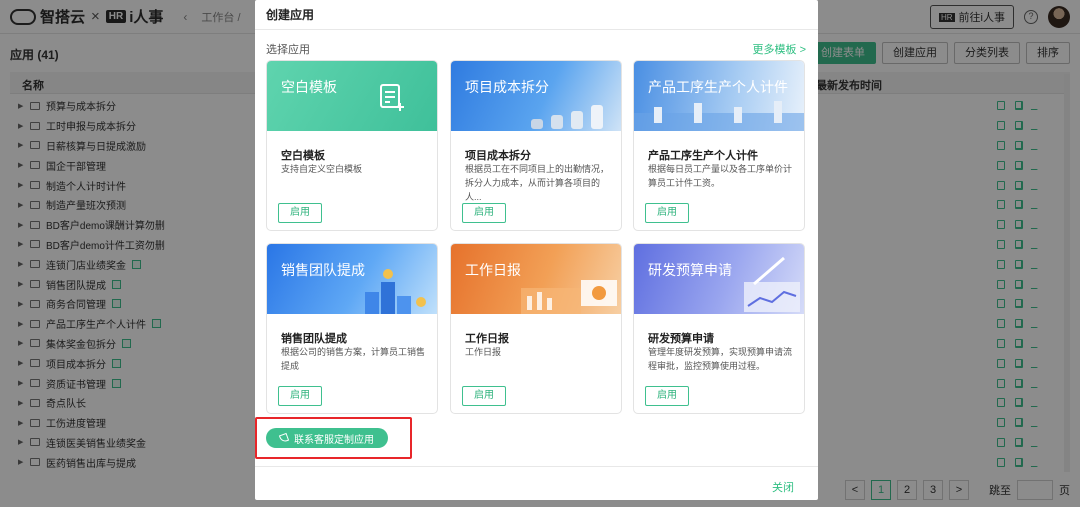 The image size is (1080, 507). Describe the element at coordinates (352, 328) in the screenshot. I see `template-card-sales-commission: 销售团队提成 销售团队提成 根据公司的销售方案，计算员工销售提成 启用` at that location.